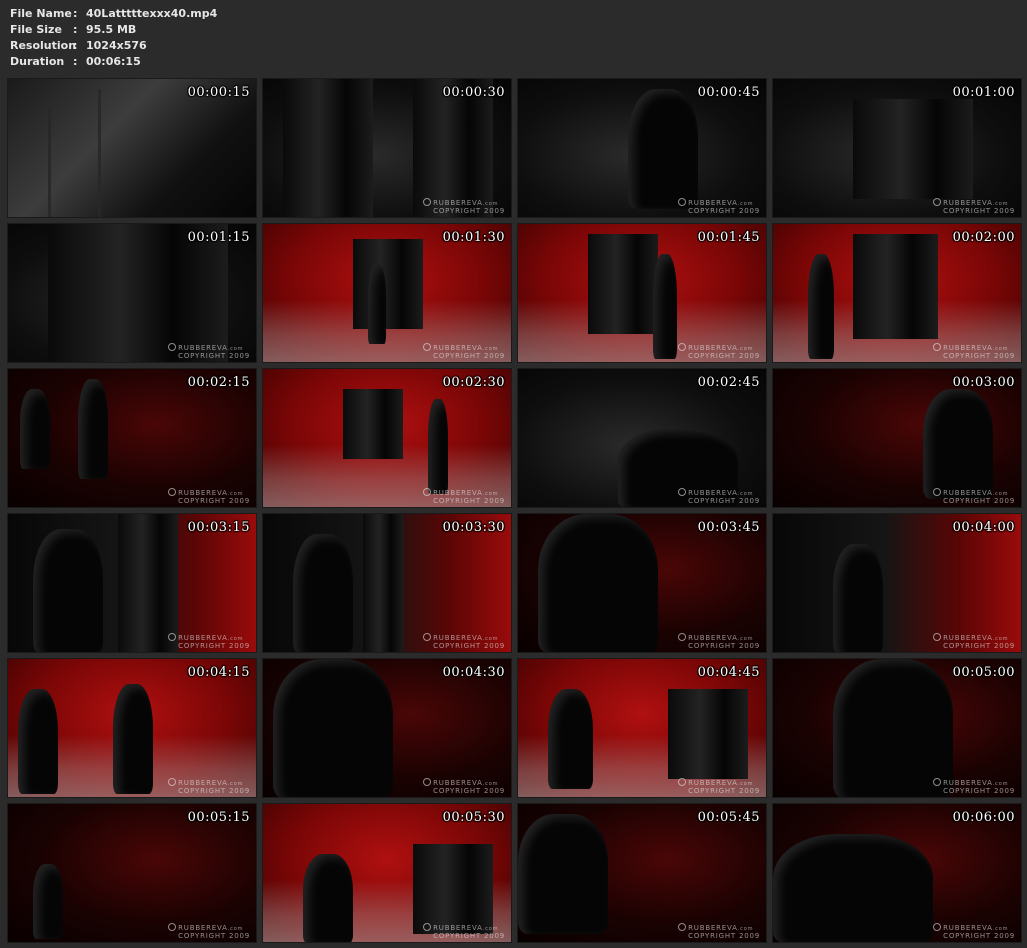 The width and height of the screenshot is (1027, 948). I want to click on thumbnail: 00:01:45 RUBBEREVA.com COPYRIGHT 2009, so click(642, 293).